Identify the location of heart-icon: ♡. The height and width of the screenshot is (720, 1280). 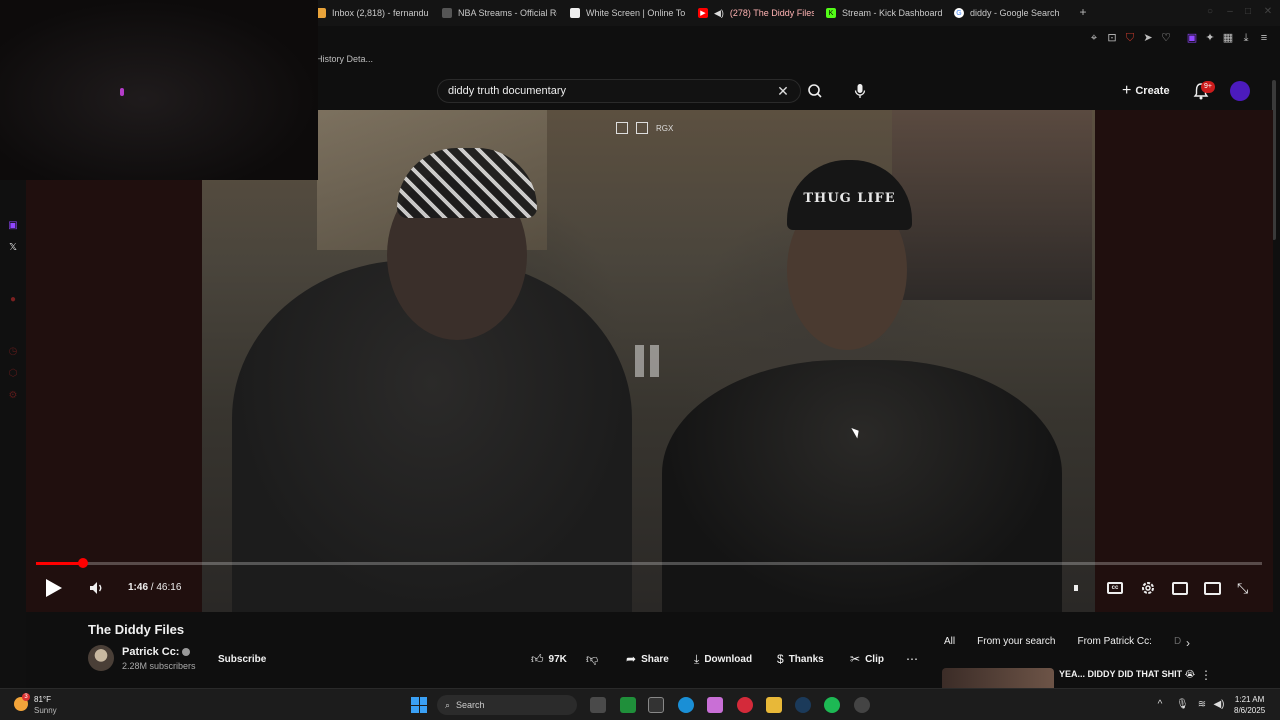
(1166, 38).